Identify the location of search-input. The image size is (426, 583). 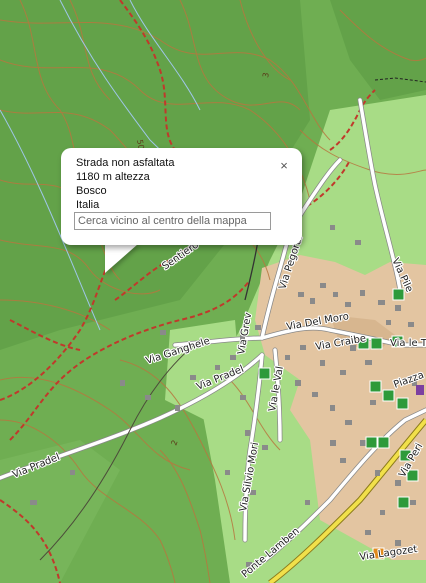
(172, 221).